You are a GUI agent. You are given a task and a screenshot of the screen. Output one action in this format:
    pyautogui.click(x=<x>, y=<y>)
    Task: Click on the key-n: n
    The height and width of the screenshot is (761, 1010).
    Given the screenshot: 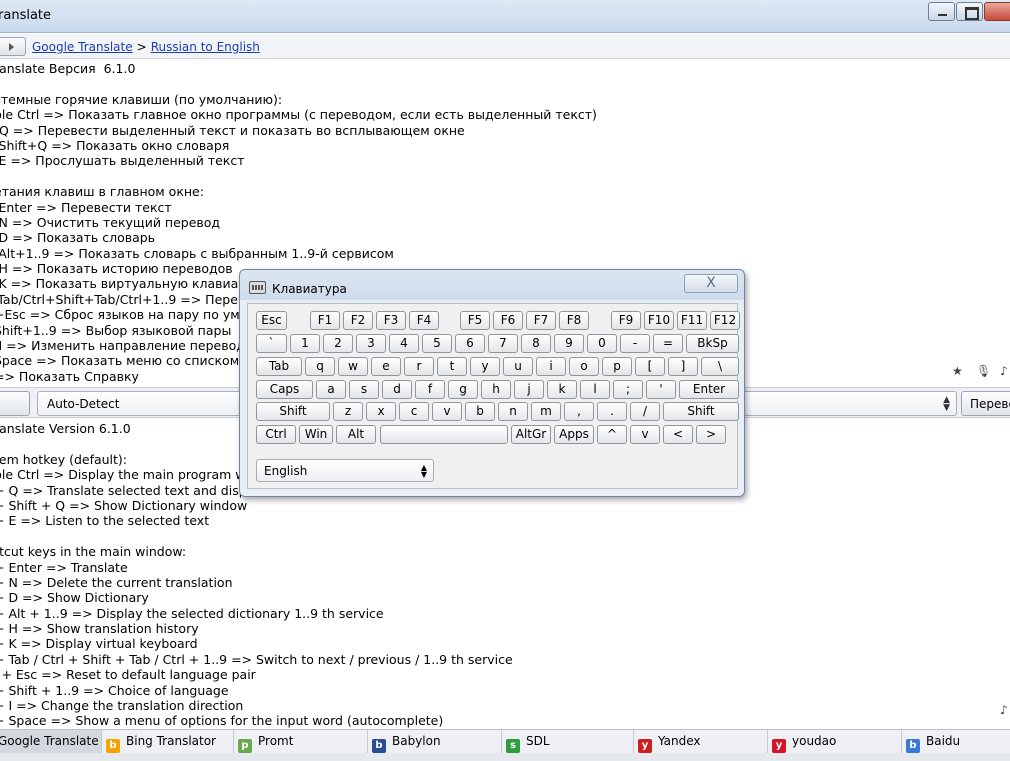 What is the action you would take?
    pyautogui.click(x=513, y=411)
    